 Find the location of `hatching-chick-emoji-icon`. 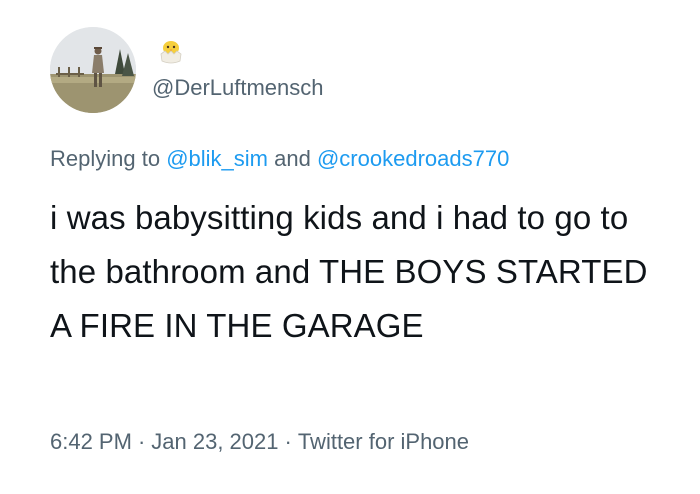

hatching-chick-emoji-icon is located at coordinates (171, 52).